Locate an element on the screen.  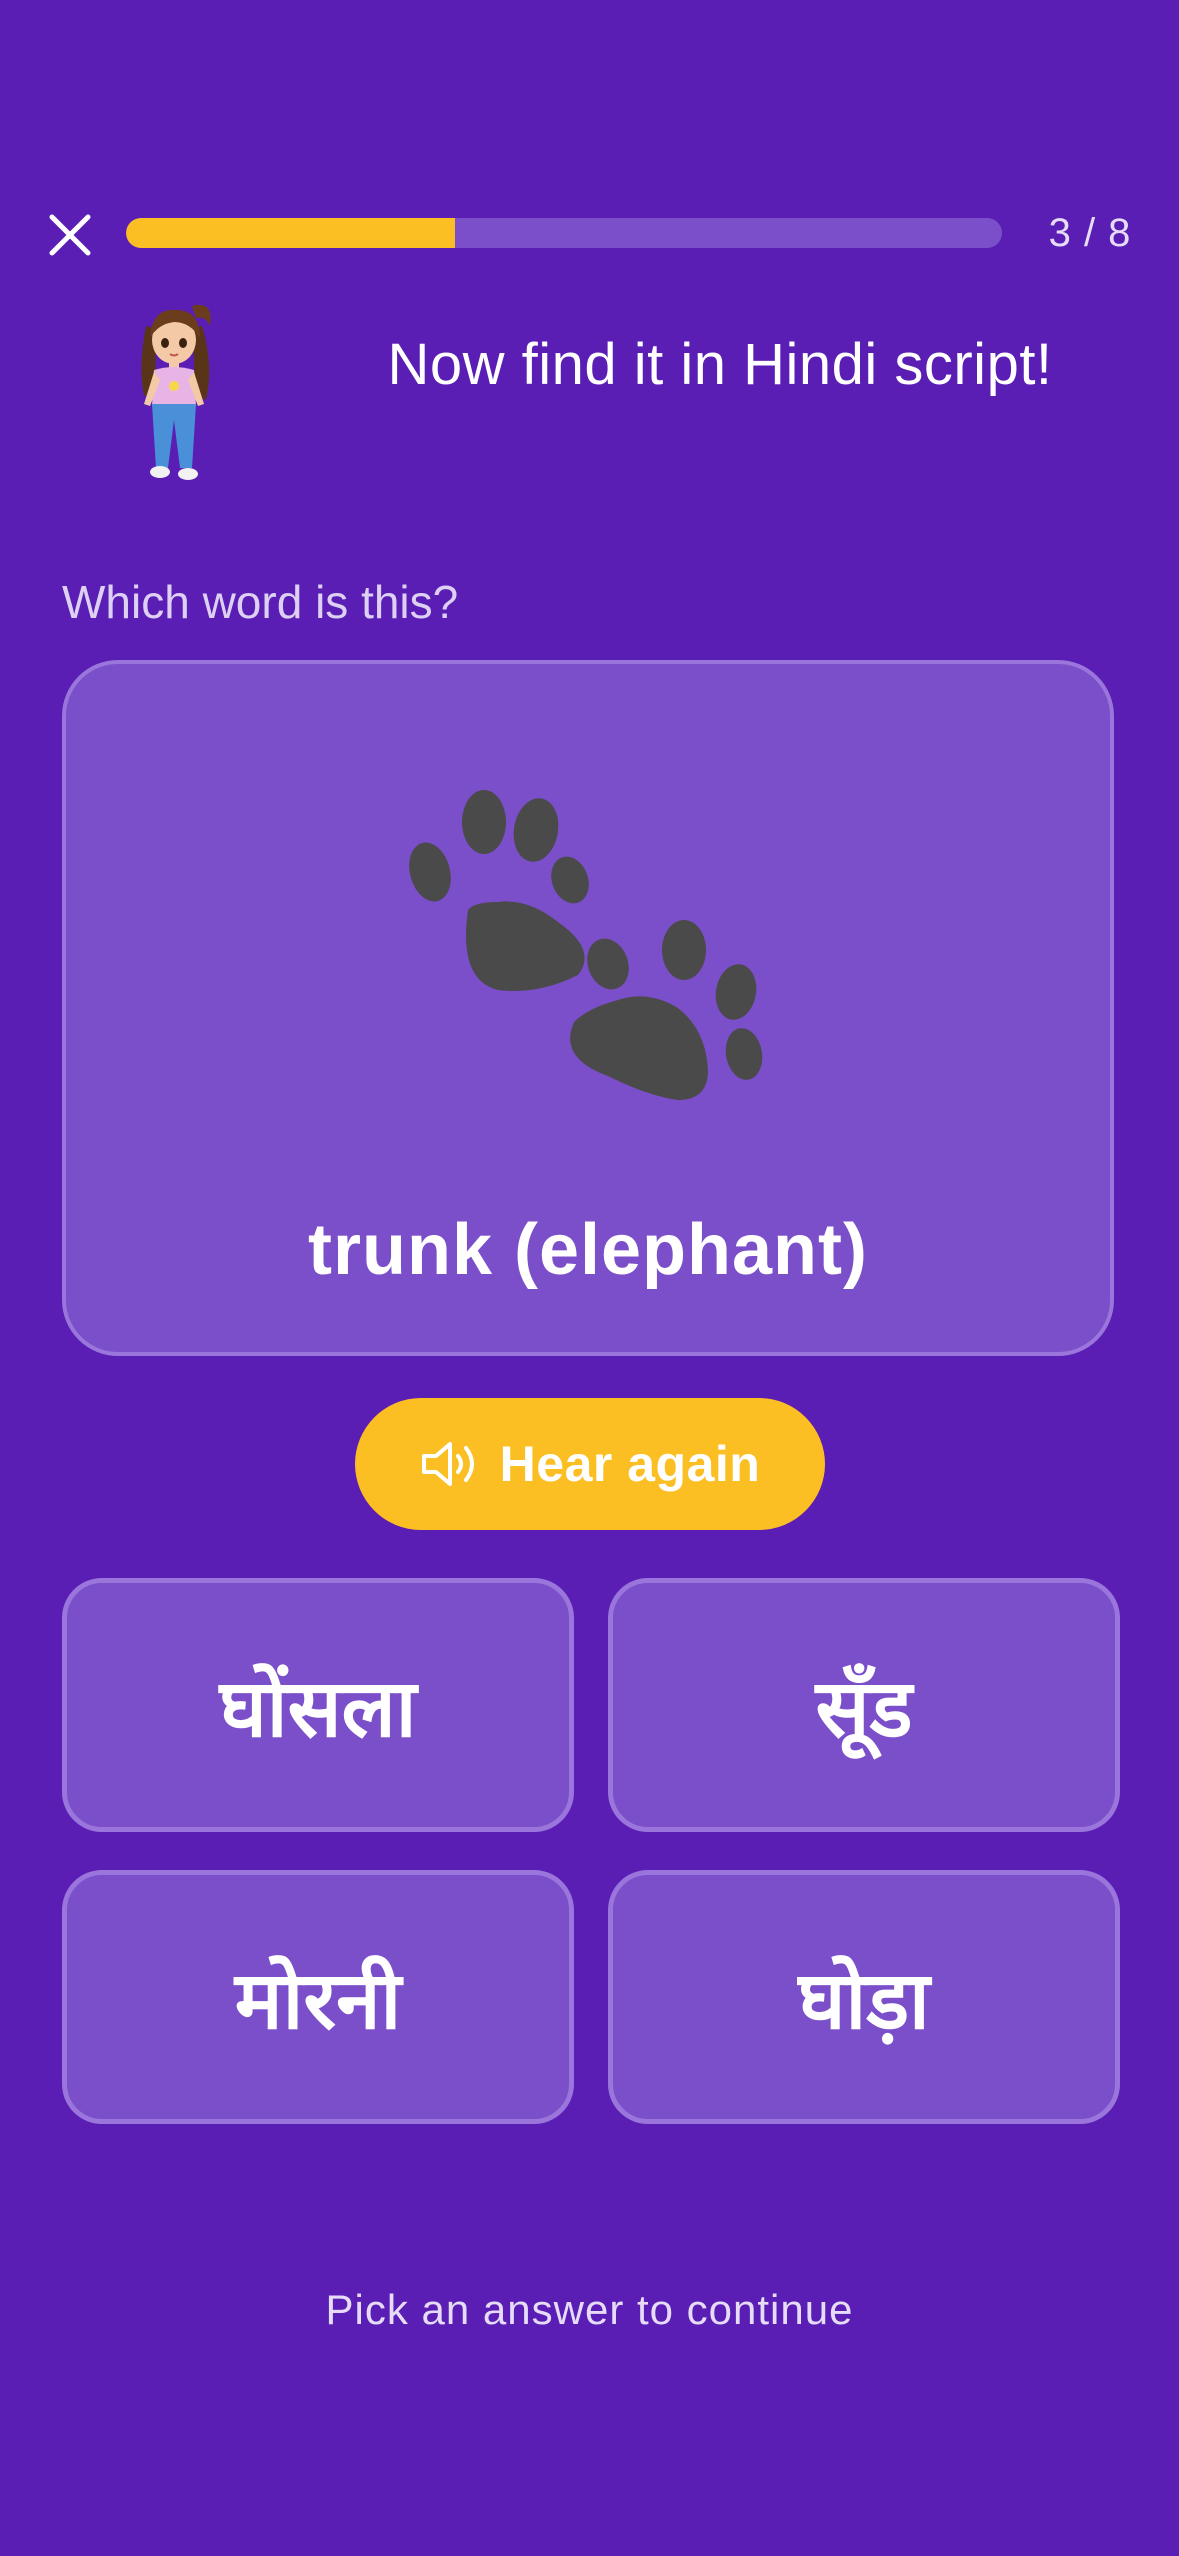
progress-bar is located at coordinates (564, 233).